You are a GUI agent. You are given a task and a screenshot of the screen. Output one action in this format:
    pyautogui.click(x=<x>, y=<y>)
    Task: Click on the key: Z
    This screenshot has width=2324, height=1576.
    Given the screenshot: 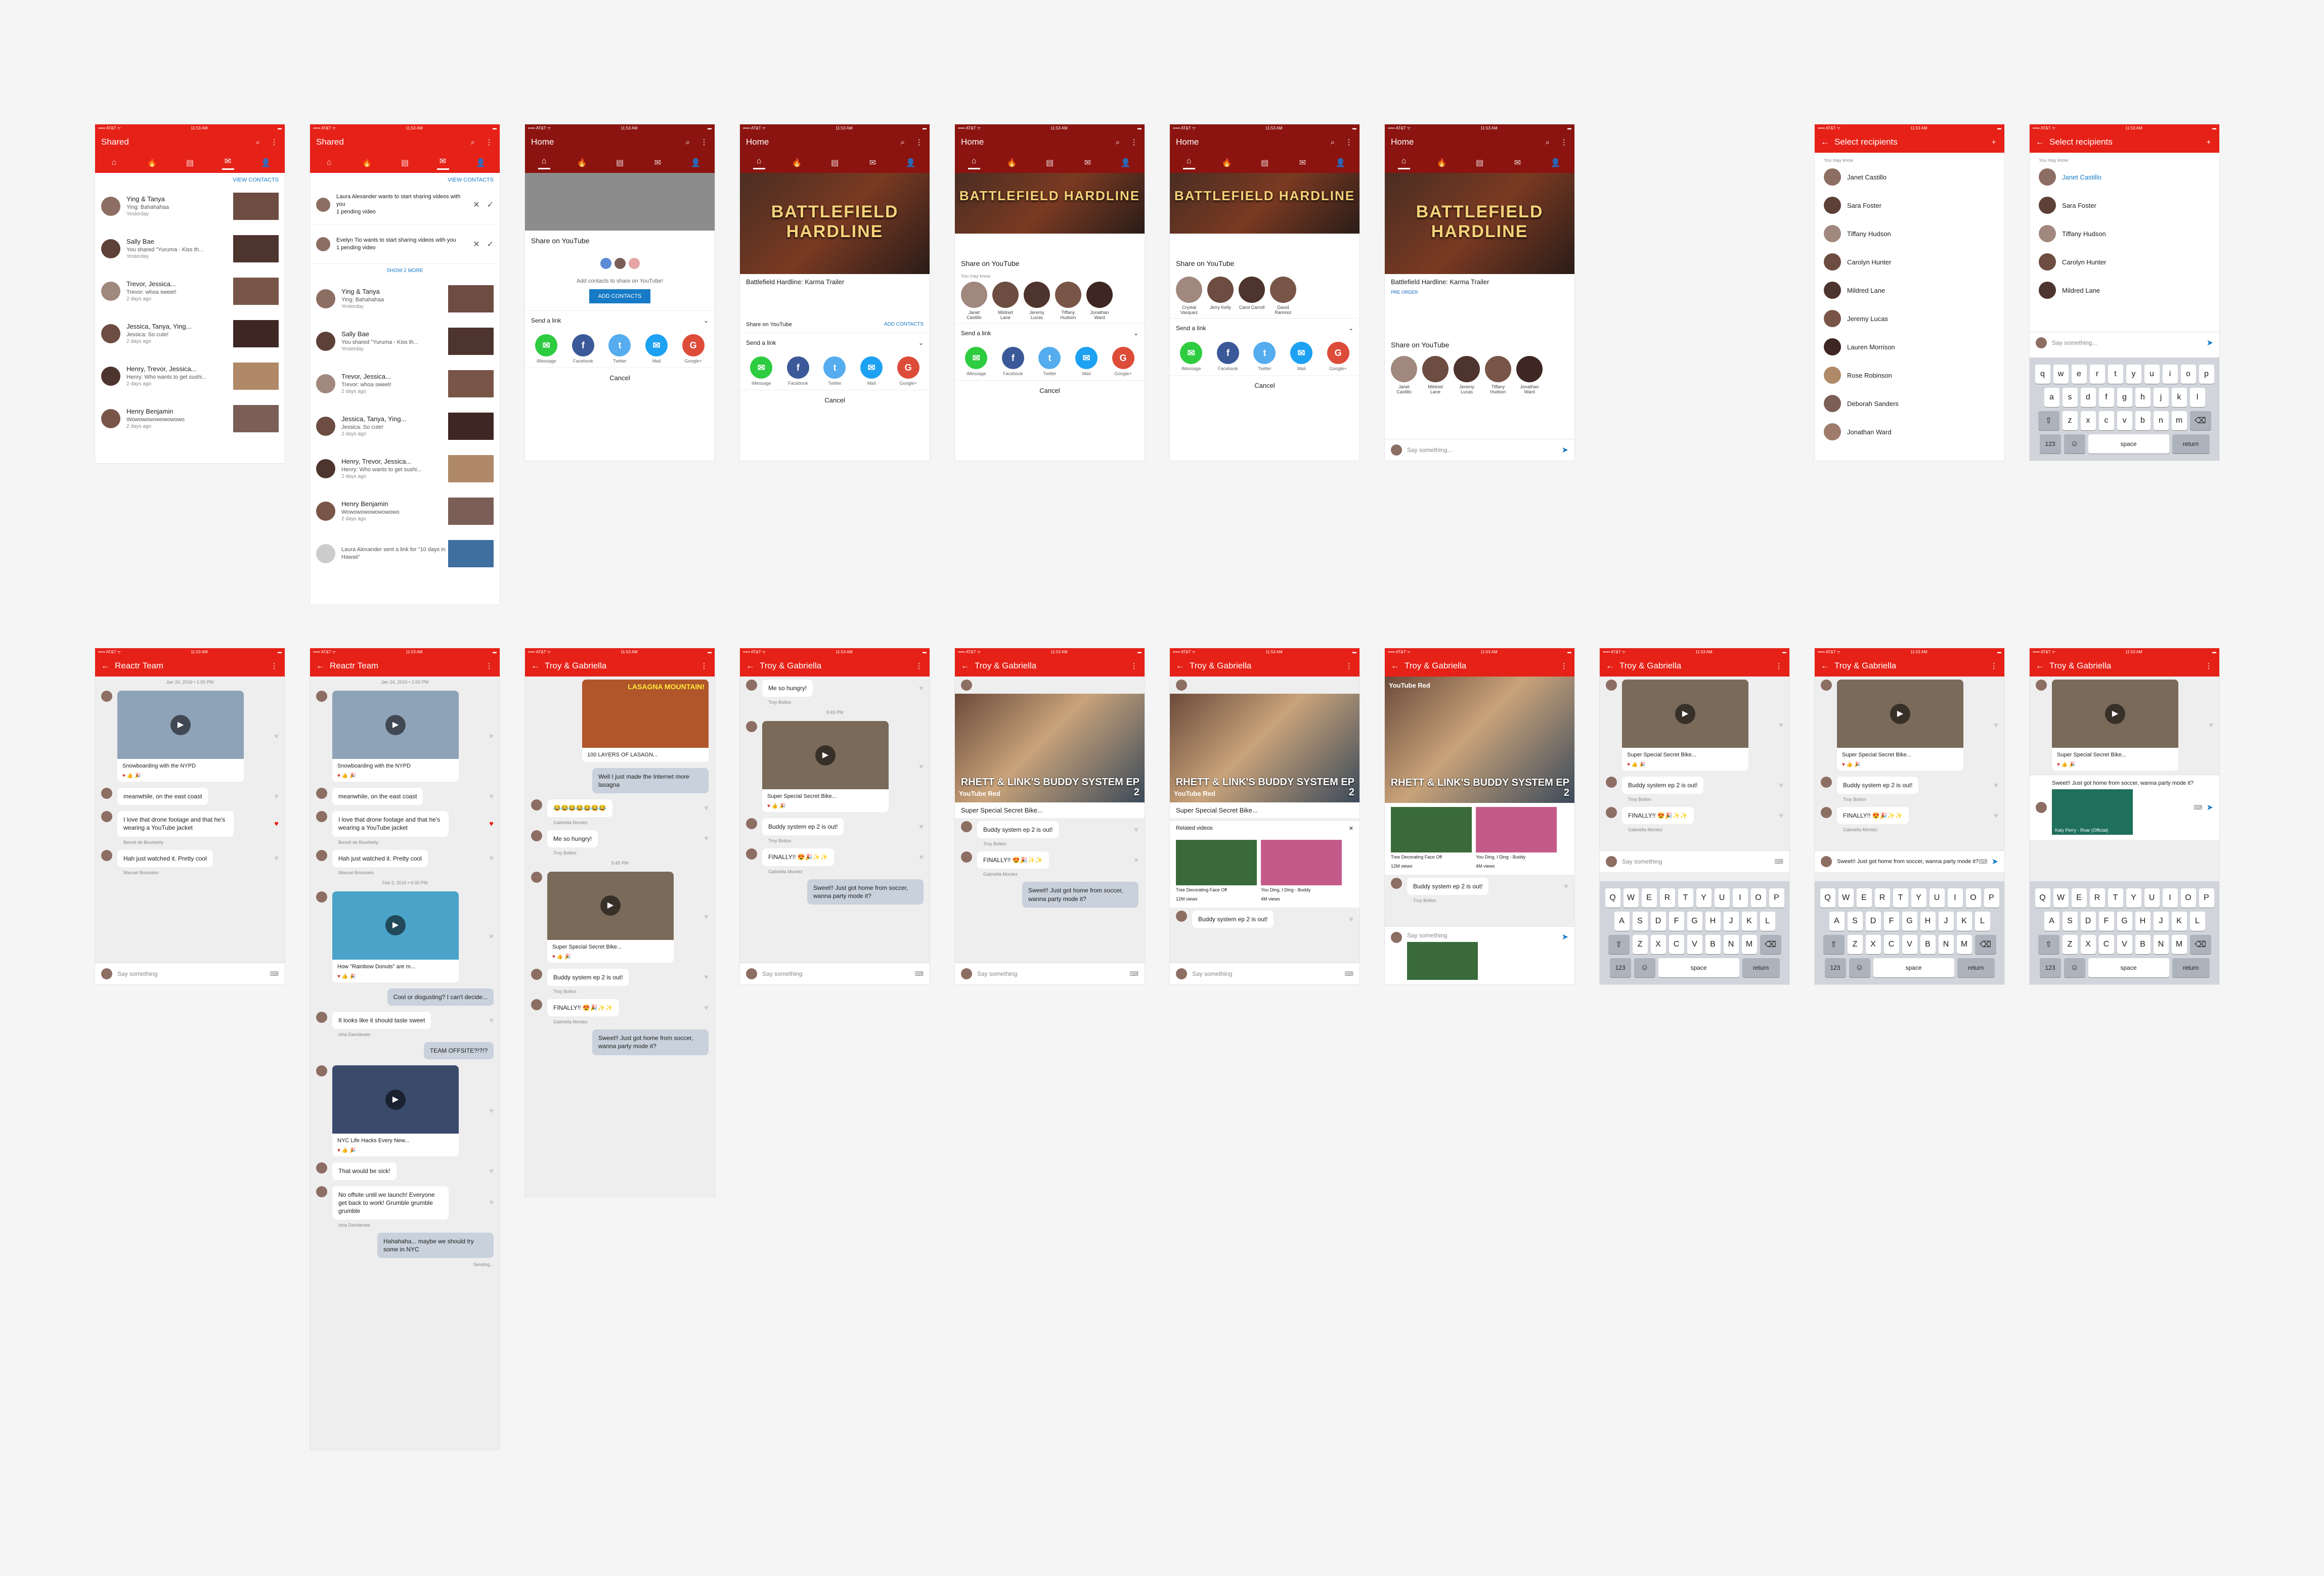 What is the action you would take?
    pyautogui.click(x=1640, y=944)
    